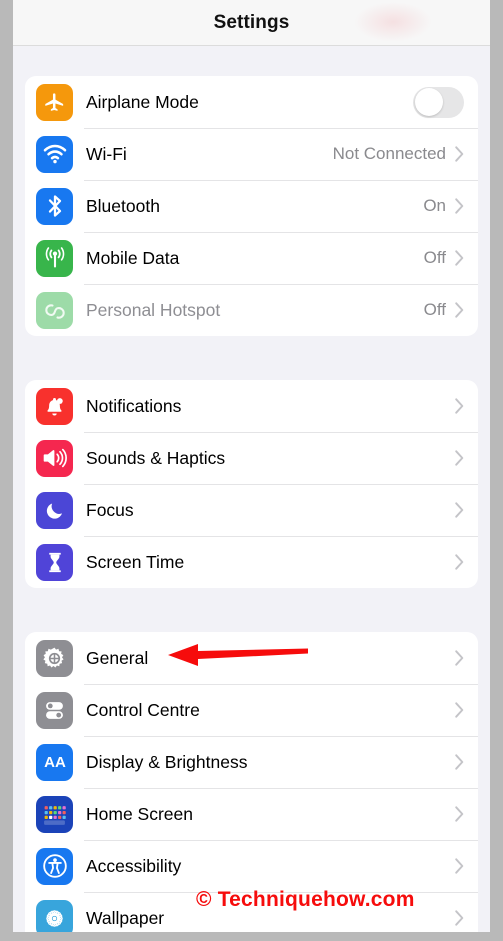 The width and height of the screenshot is (503, 941). What do you see at coordinates (251, 762) in the screenshot?
I see `settings-row-display-brightness: AA Display & Brightness` at bounding box center [251, 762].